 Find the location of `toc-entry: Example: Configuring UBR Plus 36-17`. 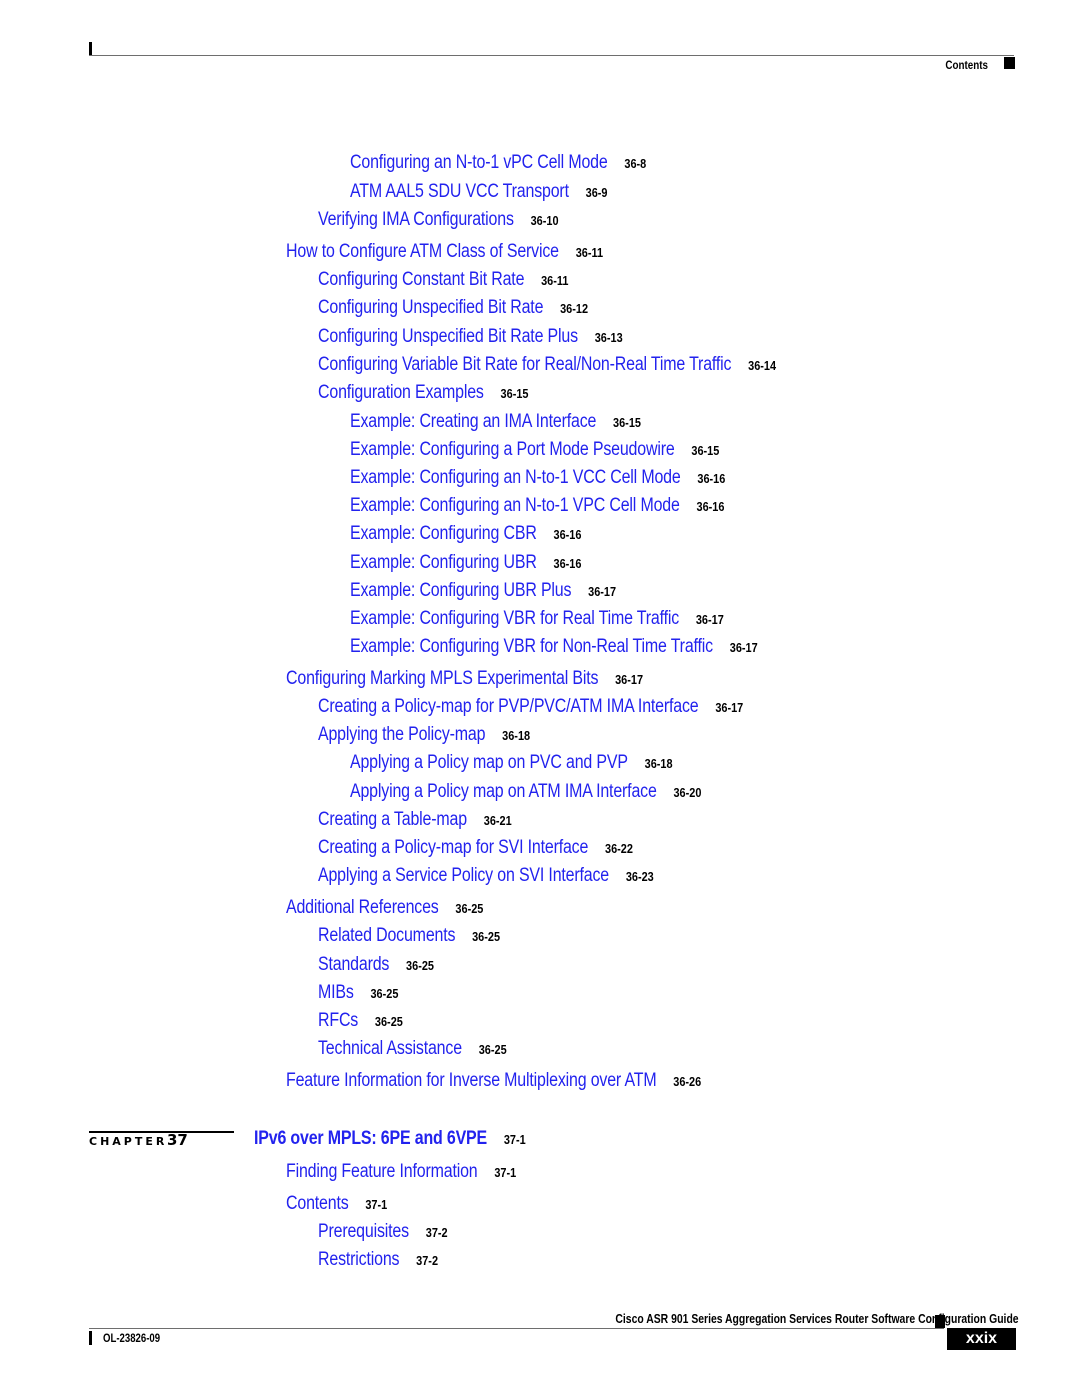

toc-entry: Example: Configuring UBR Plus 36-17 is located at coordinates (508, 591).